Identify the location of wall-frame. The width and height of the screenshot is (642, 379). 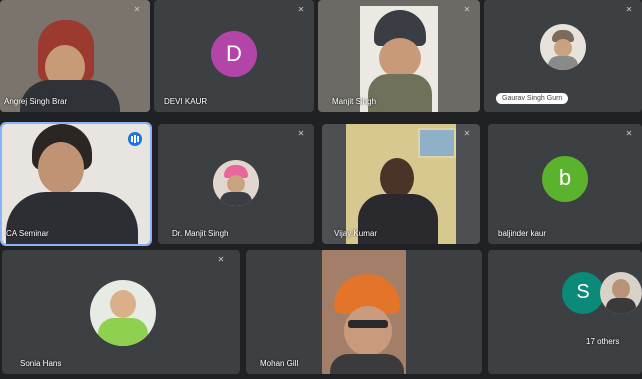
(437, 143).